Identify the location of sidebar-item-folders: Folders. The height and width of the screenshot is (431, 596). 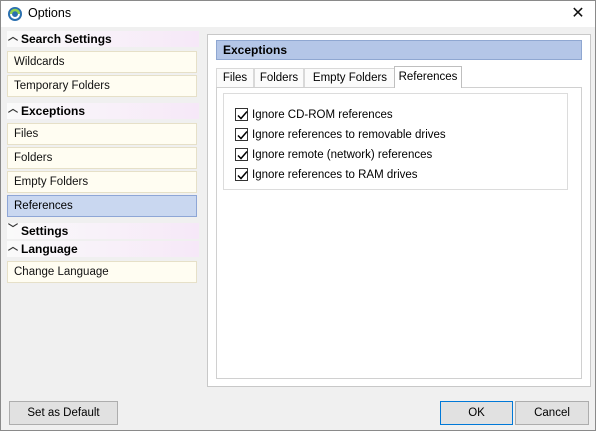
(102, 158).